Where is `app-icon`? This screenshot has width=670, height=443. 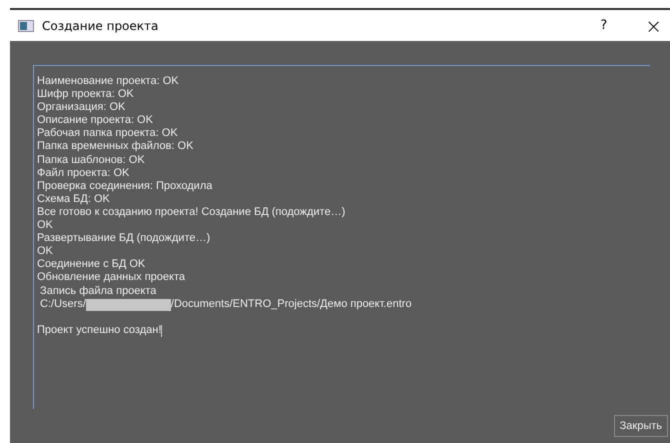 app-icon is located at coordinates (26, 26).